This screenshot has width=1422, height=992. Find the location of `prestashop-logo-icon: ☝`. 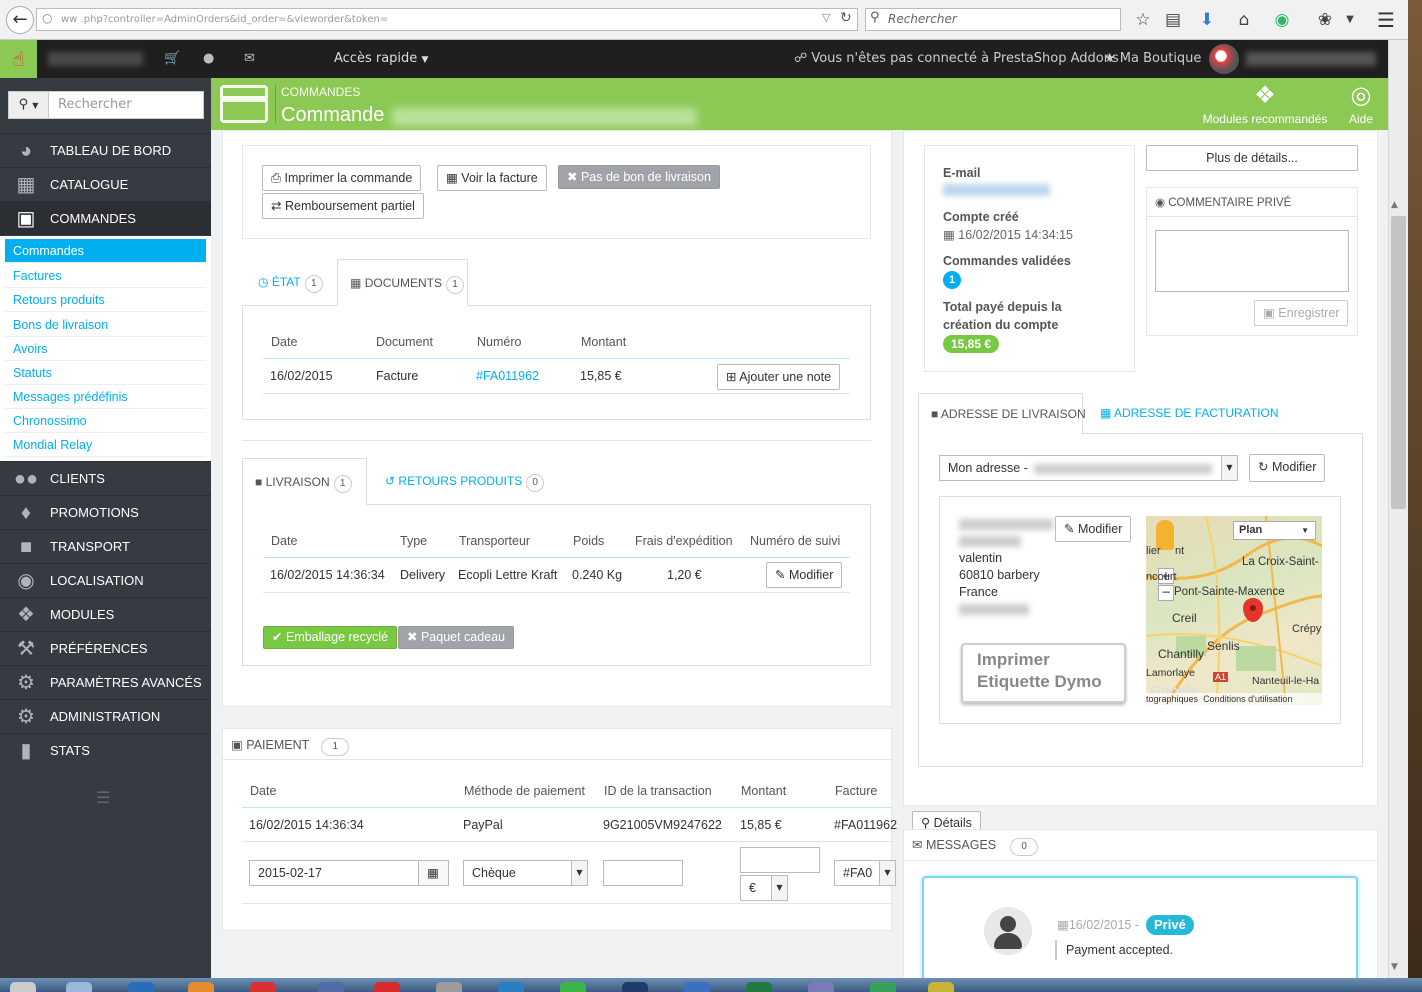

prestashop-logo-icon: ☝ is located at coordinates (18, 59).